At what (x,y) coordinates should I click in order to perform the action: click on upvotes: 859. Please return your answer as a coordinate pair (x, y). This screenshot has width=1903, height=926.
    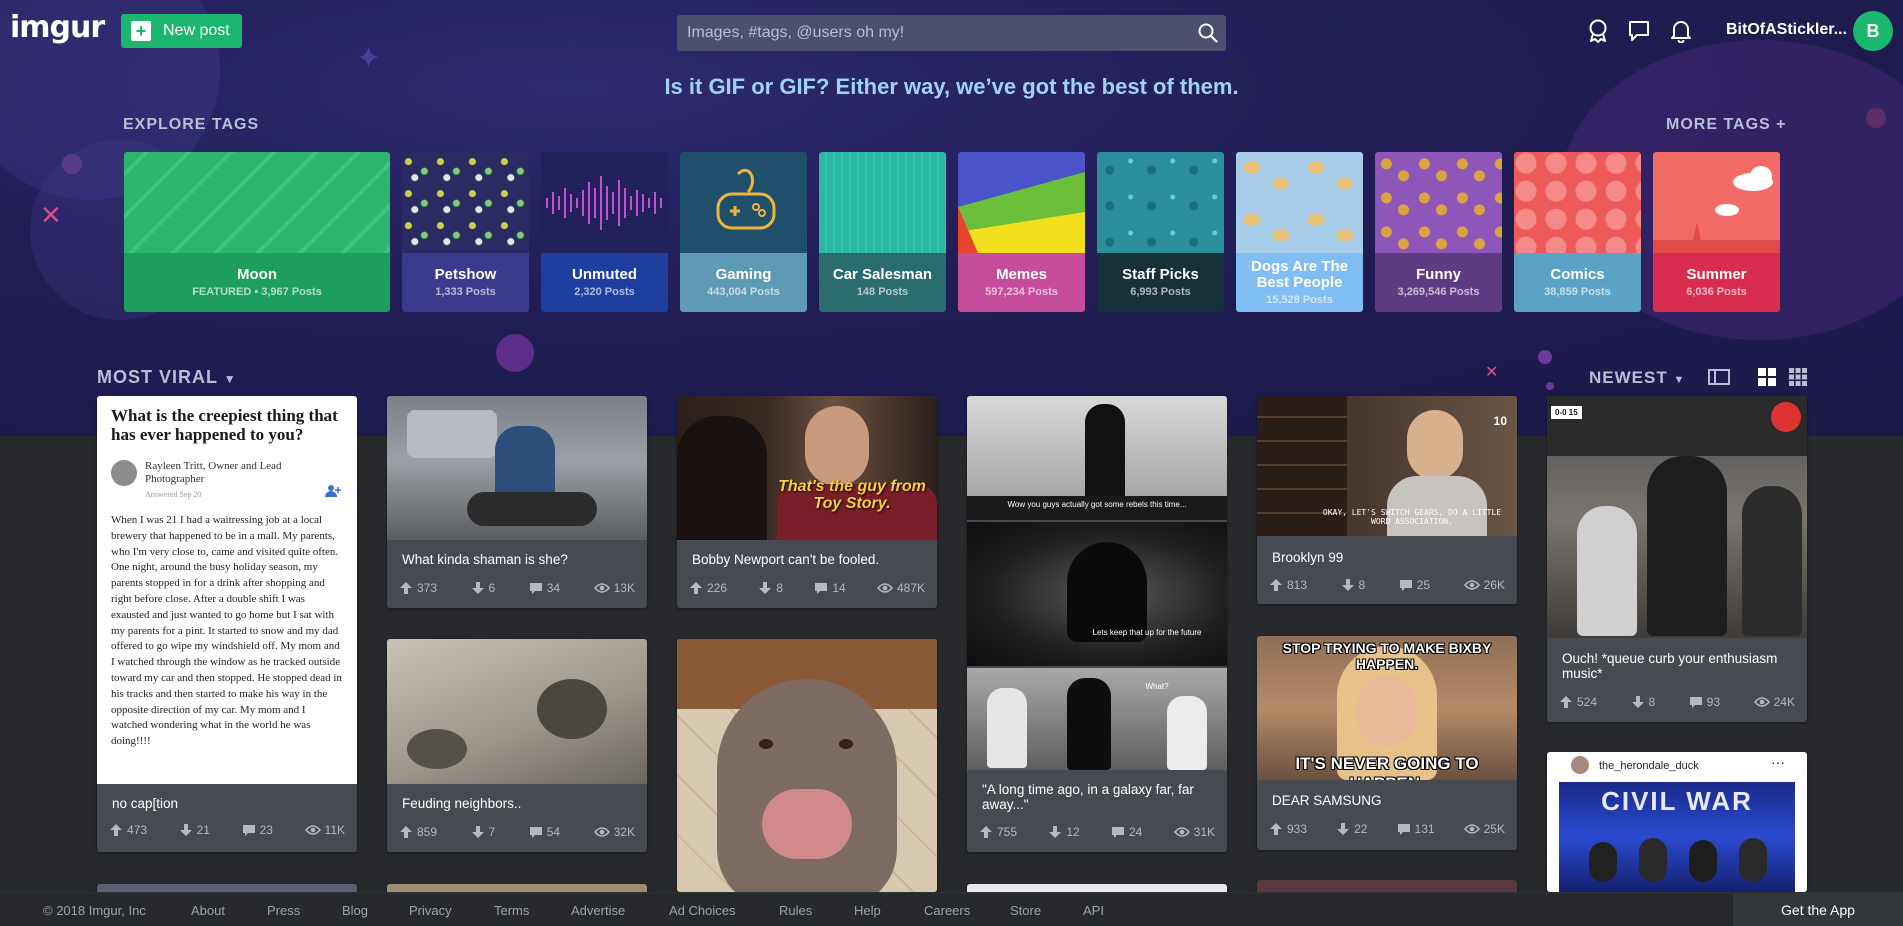
    Looking at the image, I should click on (418, 832).